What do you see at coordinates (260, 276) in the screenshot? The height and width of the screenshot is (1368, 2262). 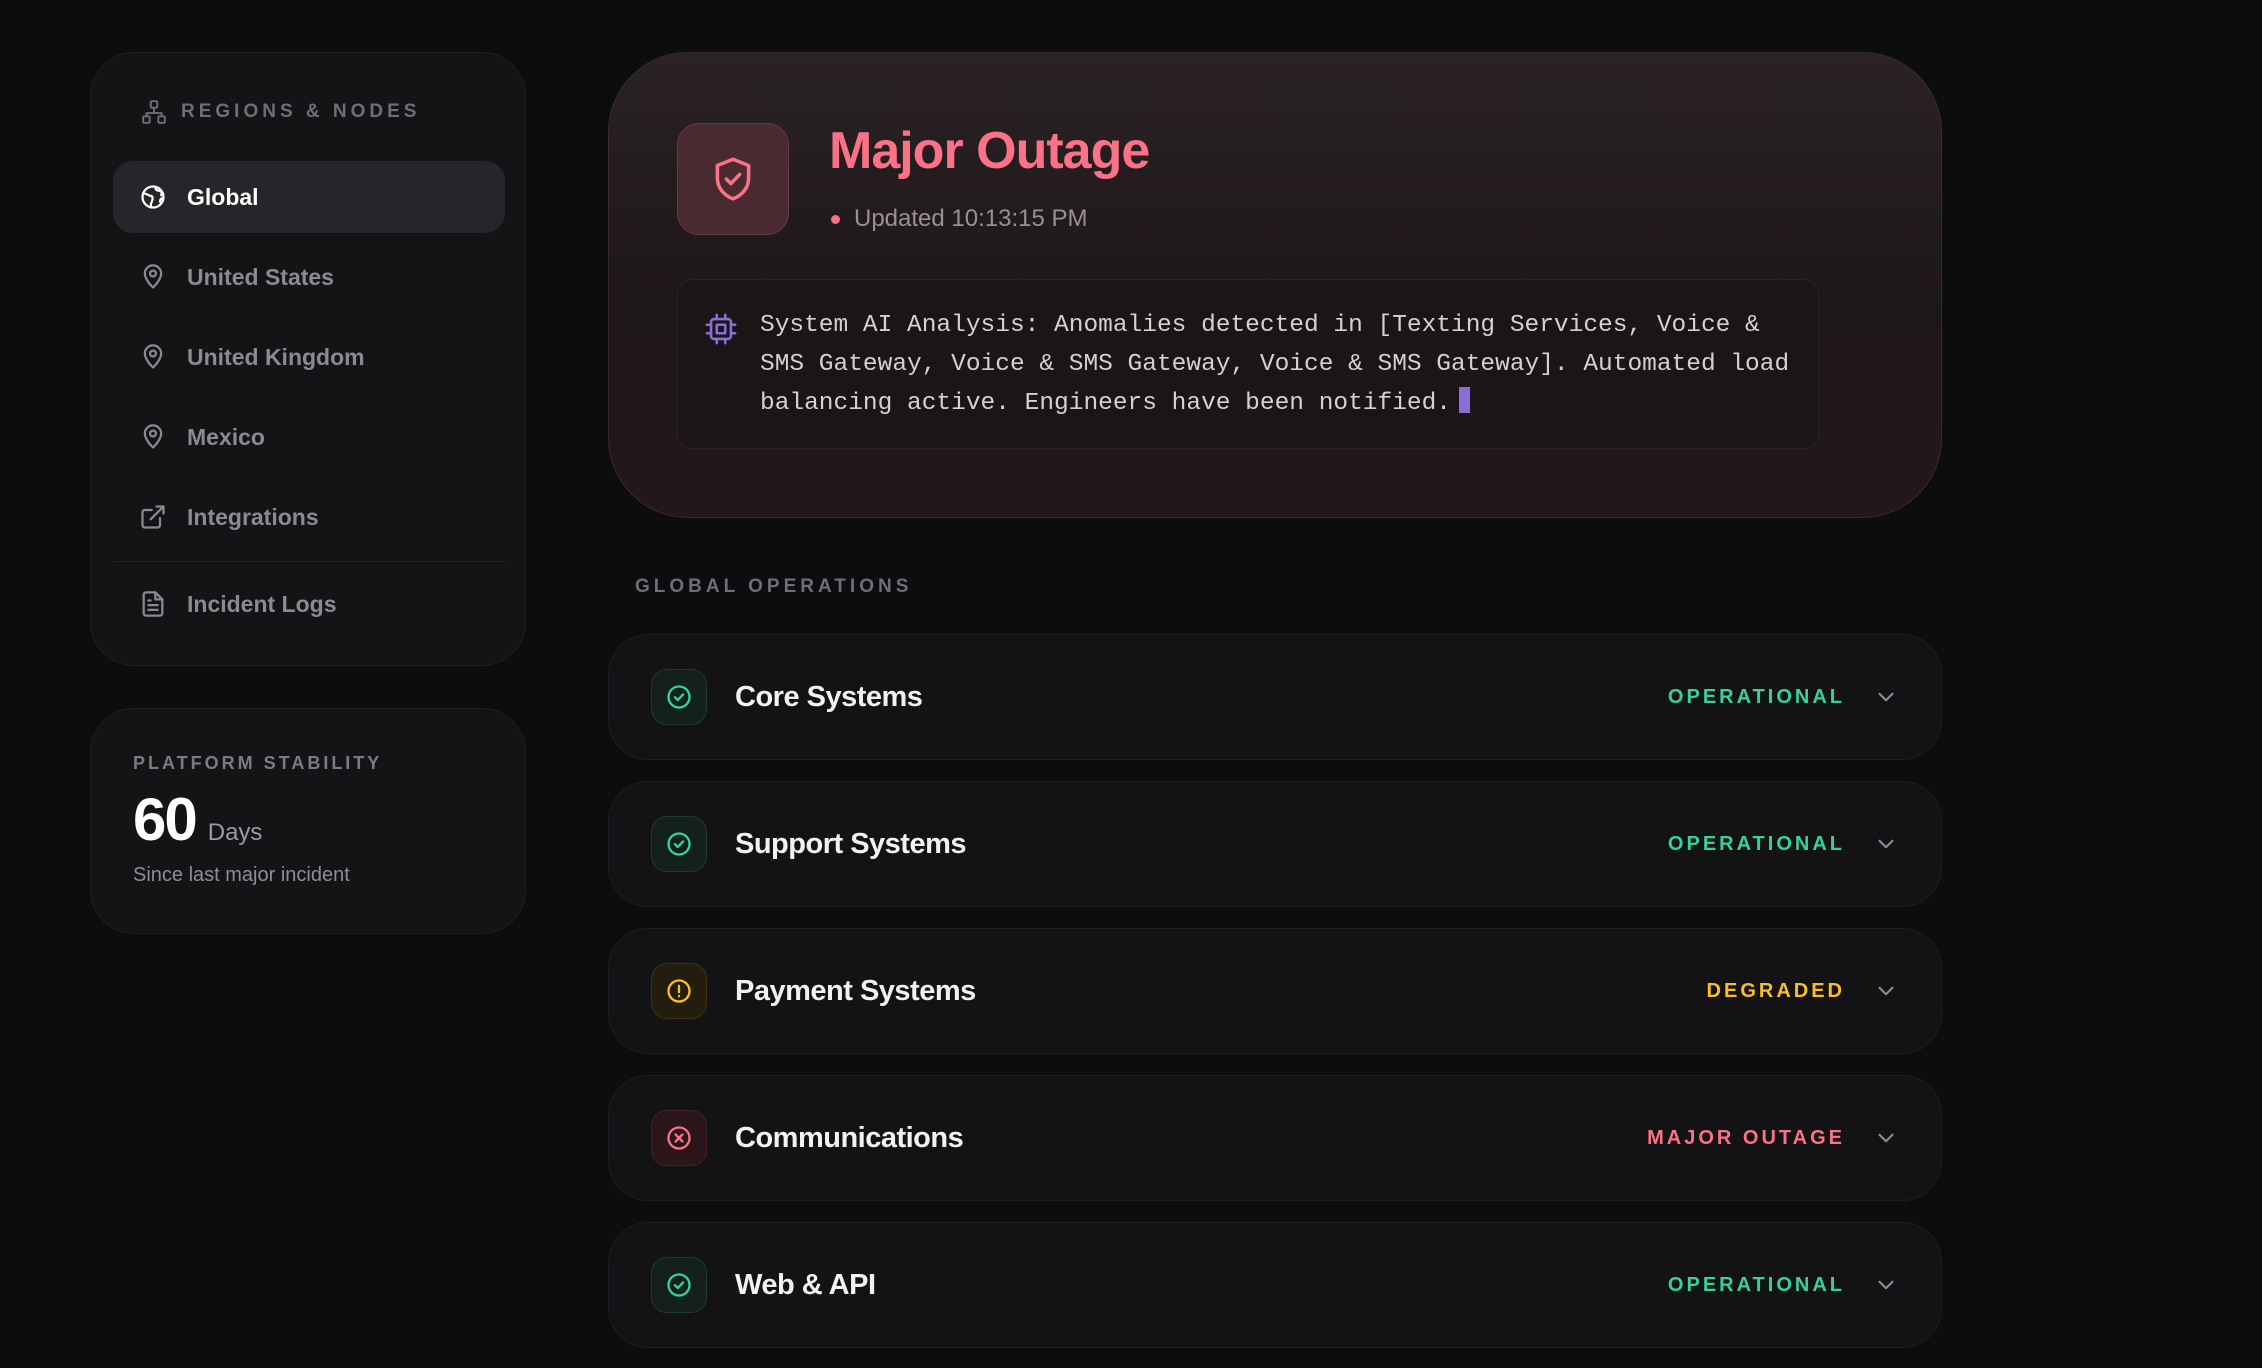 I see `sidebar-item-label: United States` at bounding box center [260, 276].